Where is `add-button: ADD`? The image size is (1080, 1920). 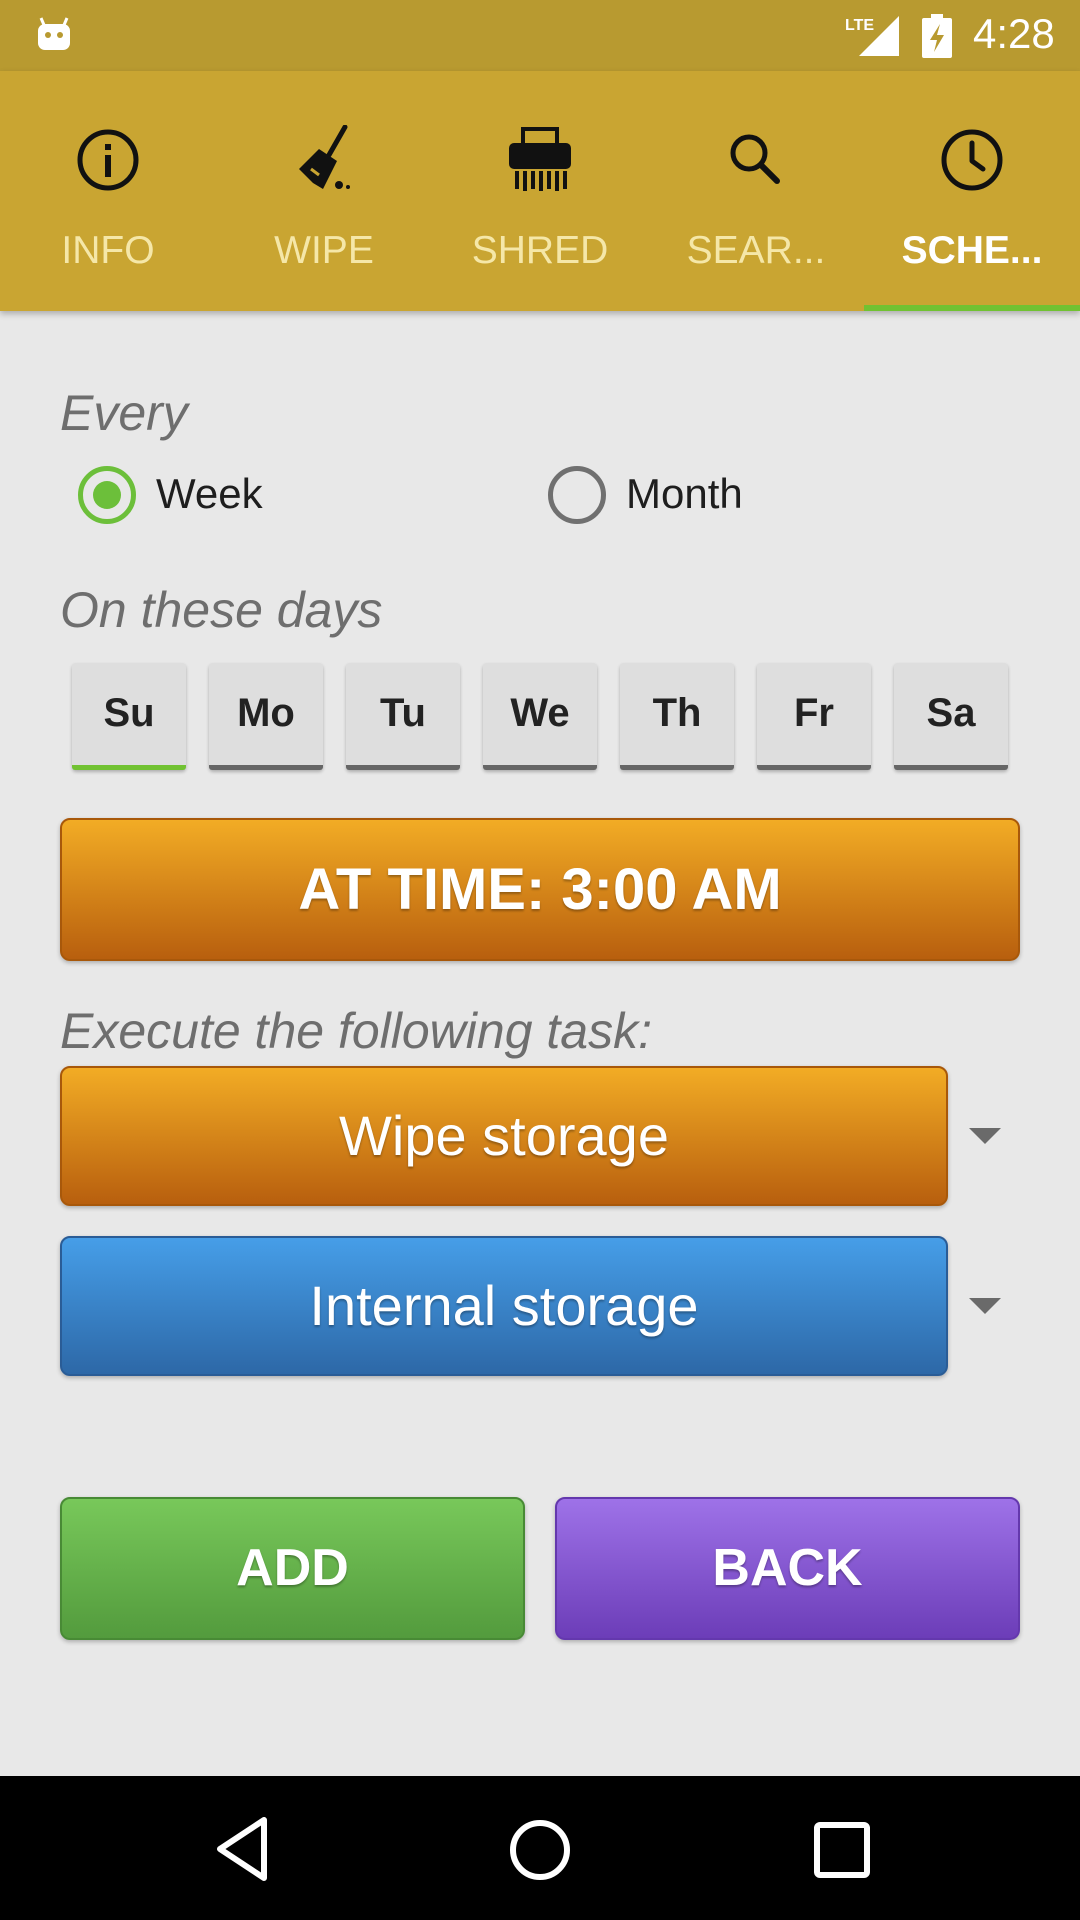
add-button: ADD is located at coordinates (292, 1568).